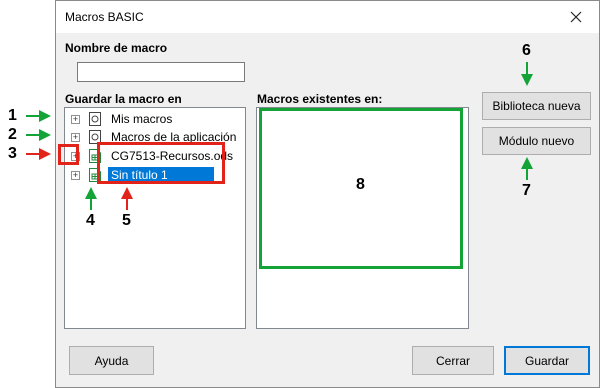  Describe the element at coordinates (526, 50) in the screenshot. I see `annotation-number-6: 6` at that location.